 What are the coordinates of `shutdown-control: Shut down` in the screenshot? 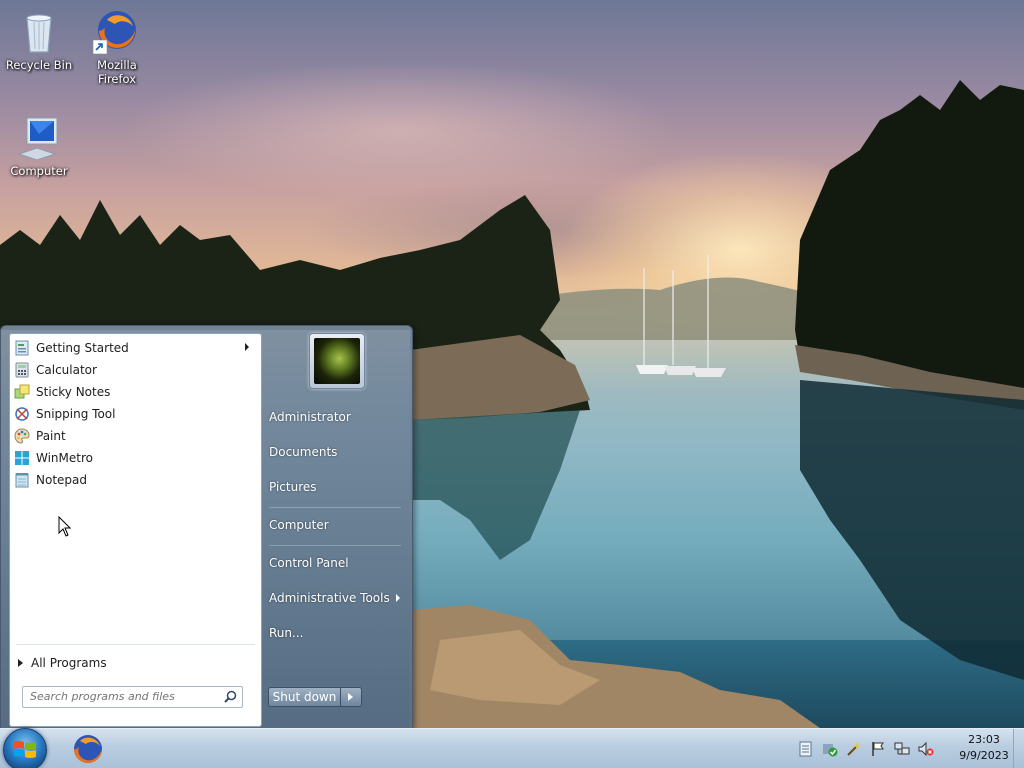 It's located at (315, 697).